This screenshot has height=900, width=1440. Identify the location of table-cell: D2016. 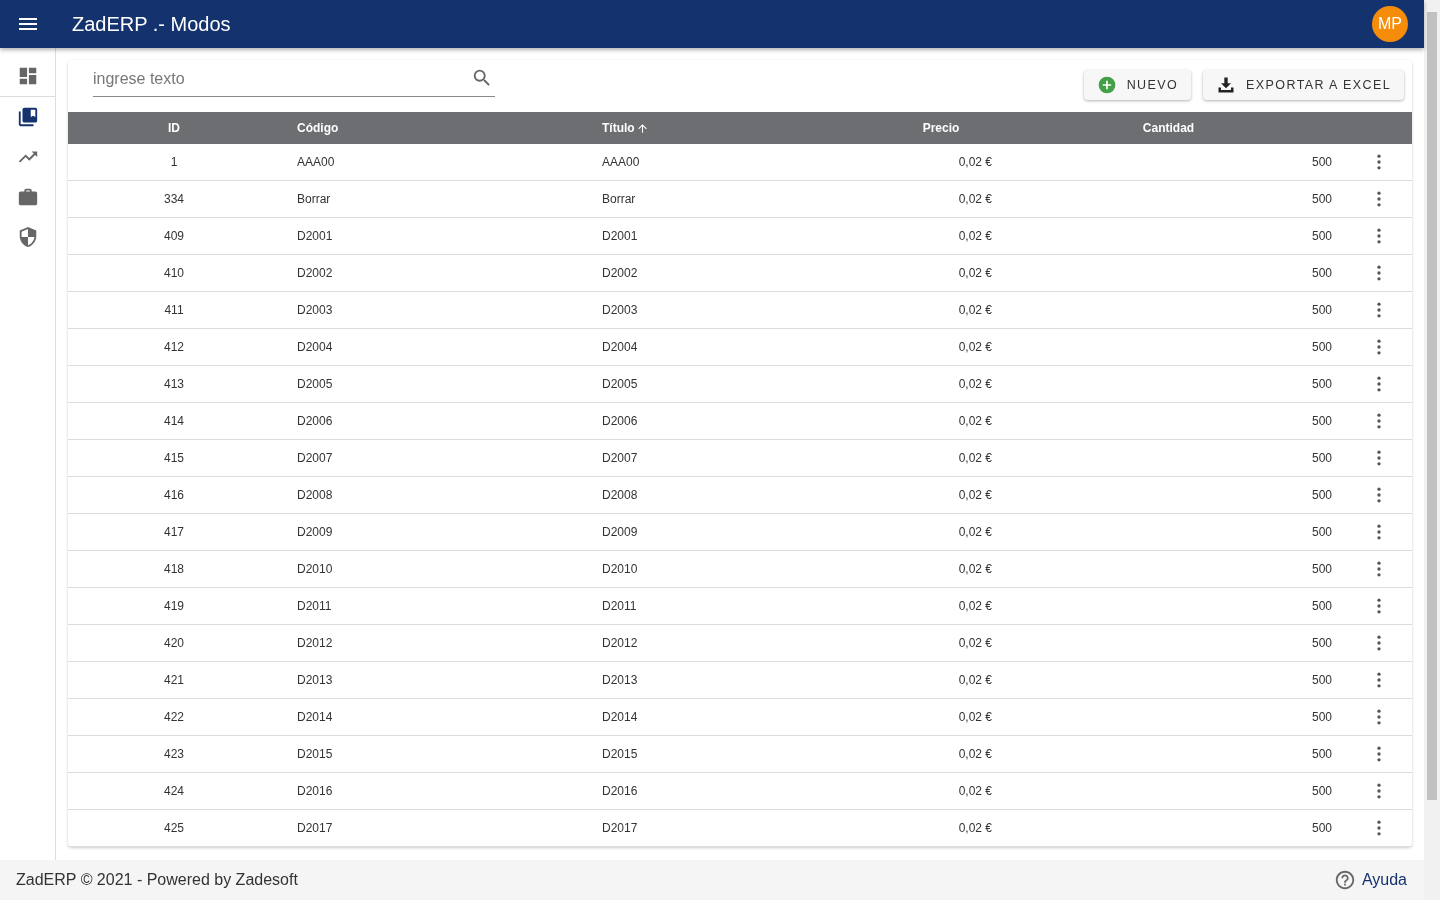
(432, 791).